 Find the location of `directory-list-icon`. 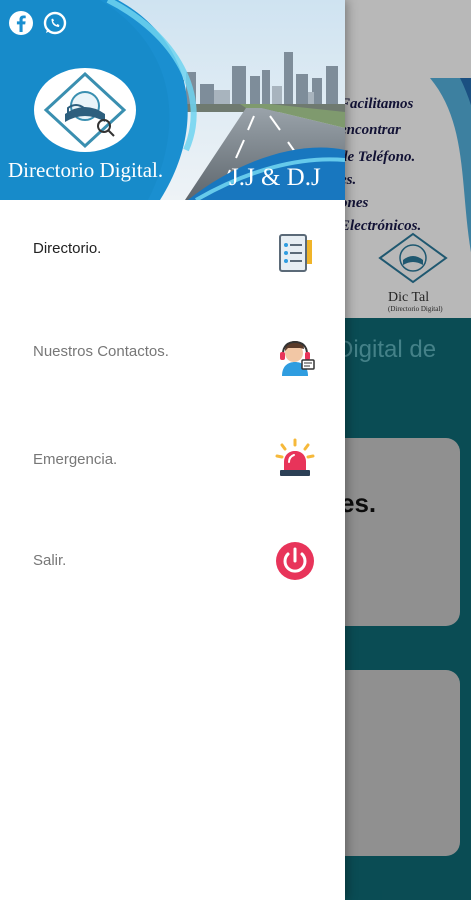

directory-list-icon is located at coordinates (295, 253).